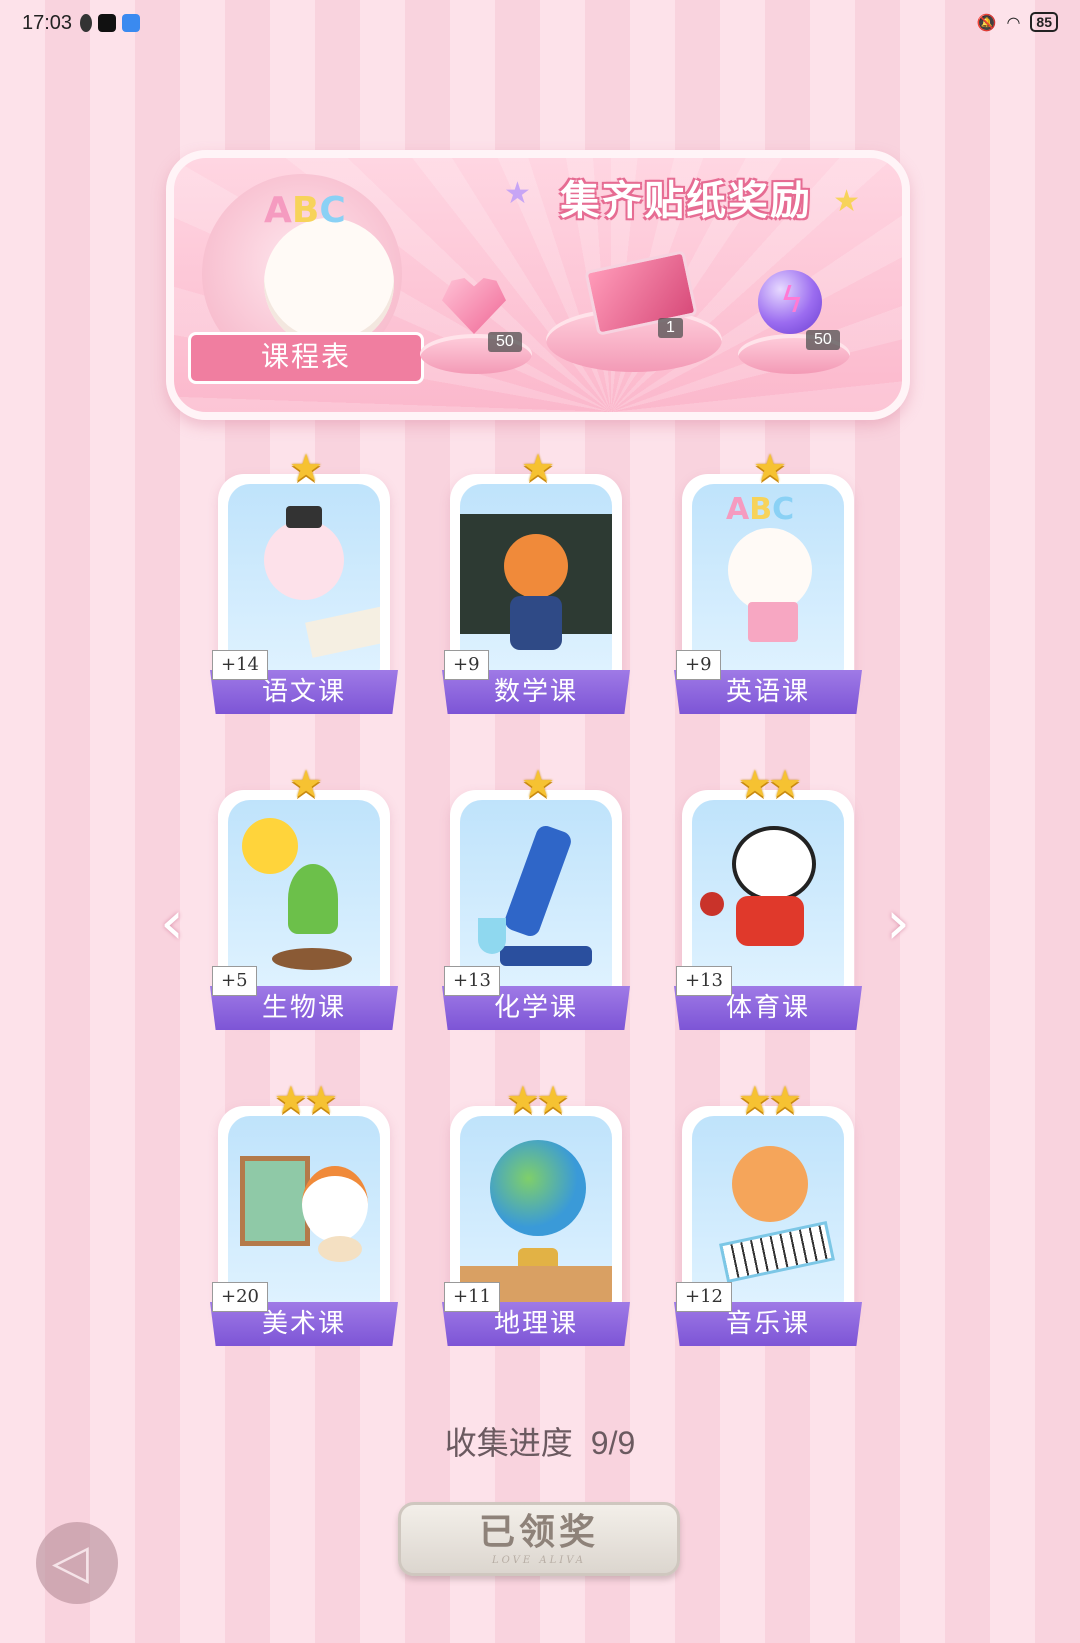  I want to click on progress-value: 9/9, so click(613, 1443).